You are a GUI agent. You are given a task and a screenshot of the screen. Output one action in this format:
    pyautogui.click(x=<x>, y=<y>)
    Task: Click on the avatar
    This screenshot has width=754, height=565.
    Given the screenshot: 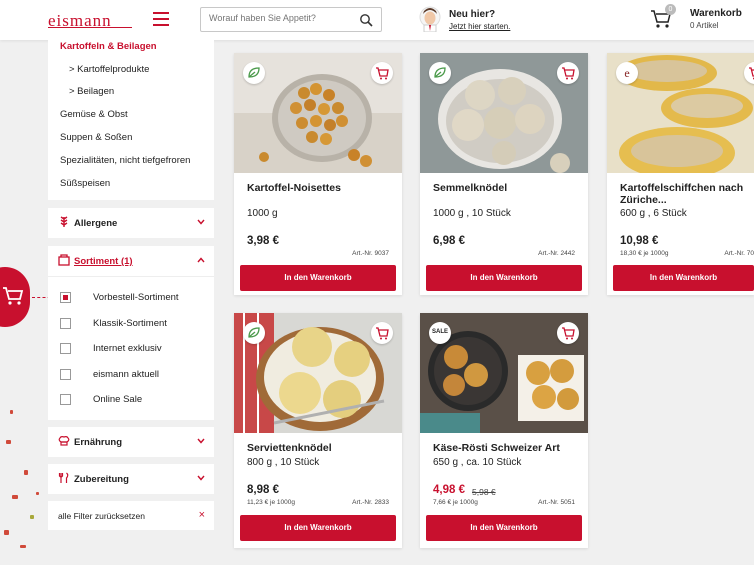 What is the action you would take?
    pyautogui.click(x=430, y=19)
    